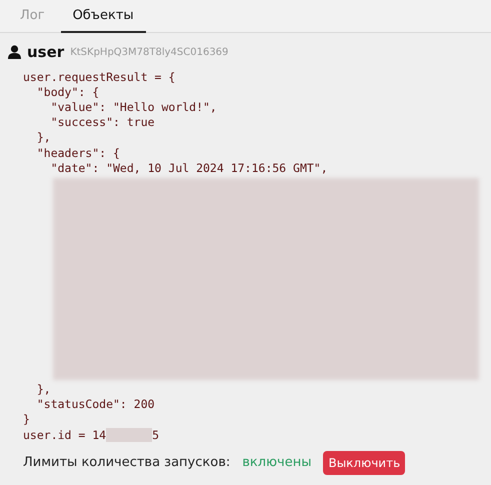  What do you see at coordinates (99, 77) in the screenshot?
I see `code-line: user.requestResult = {` at bounding box center [99, 77].